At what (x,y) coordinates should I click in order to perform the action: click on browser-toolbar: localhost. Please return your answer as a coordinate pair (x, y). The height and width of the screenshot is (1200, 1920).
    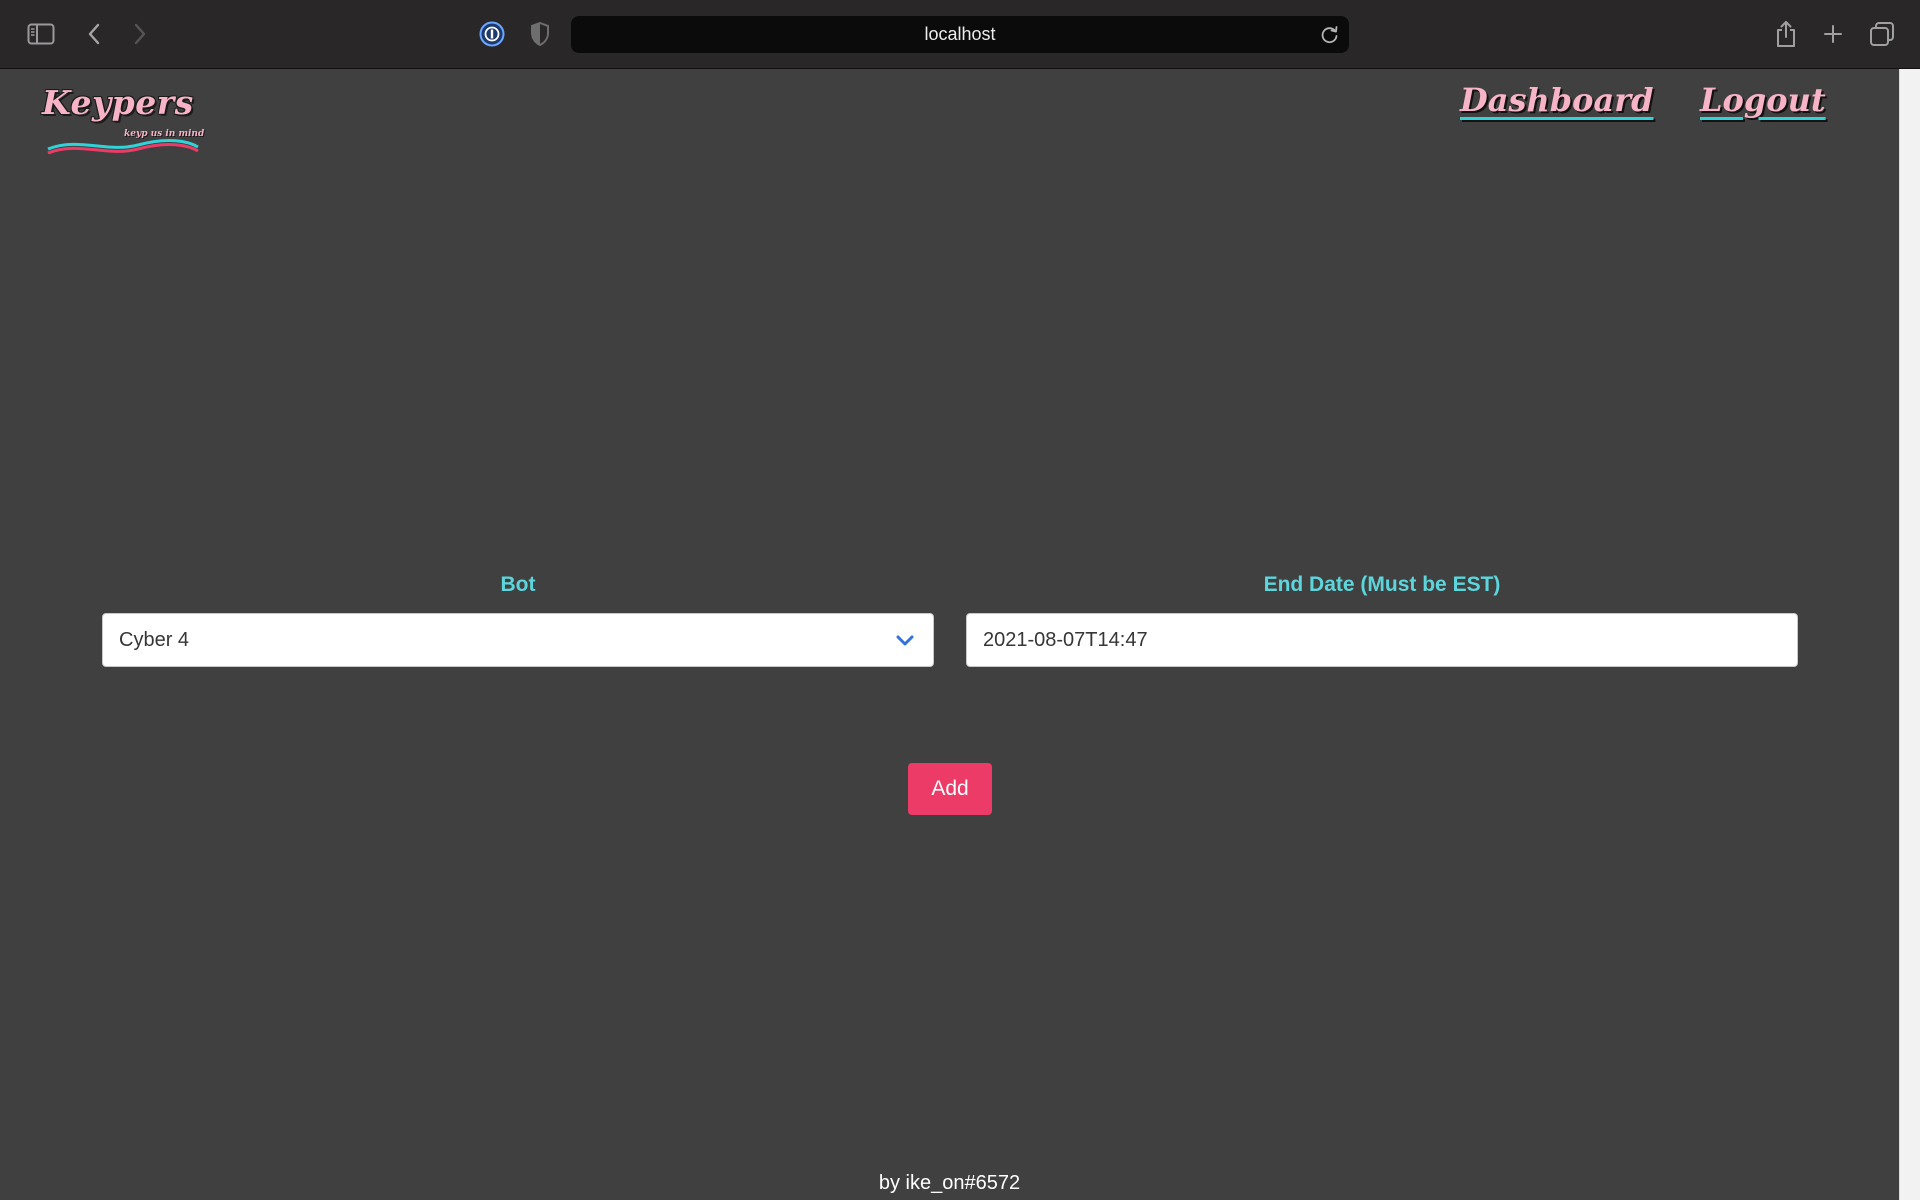
    Looking at the image, I should click on (960, 34).